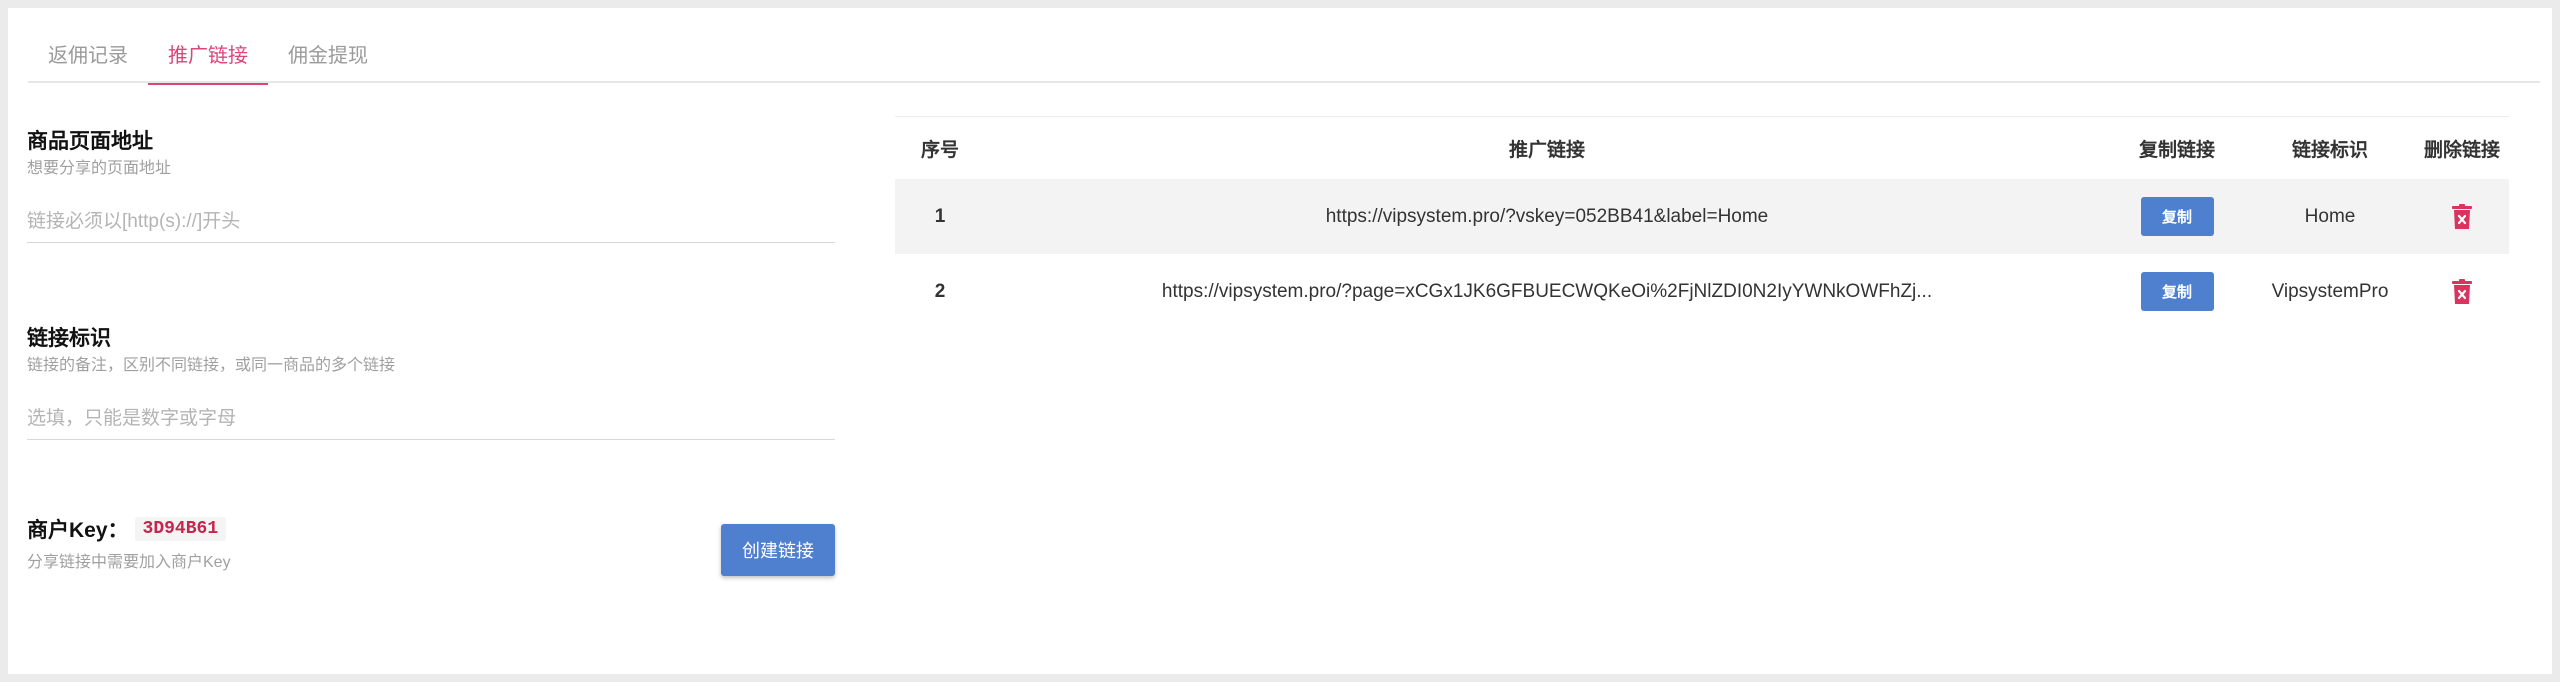 Image resolution: width=2560 pixels, height=682 pixels. What do you see at coordinates (2330, 216) in the screenshot?
I see `row-label: Home` at bounding box center [2330, 216].